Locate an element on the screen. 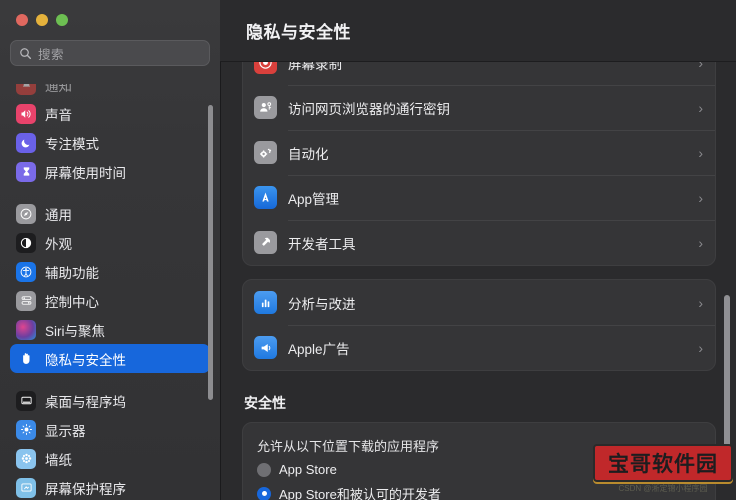  wallpaper-icon is located at coordinates (26, 458).